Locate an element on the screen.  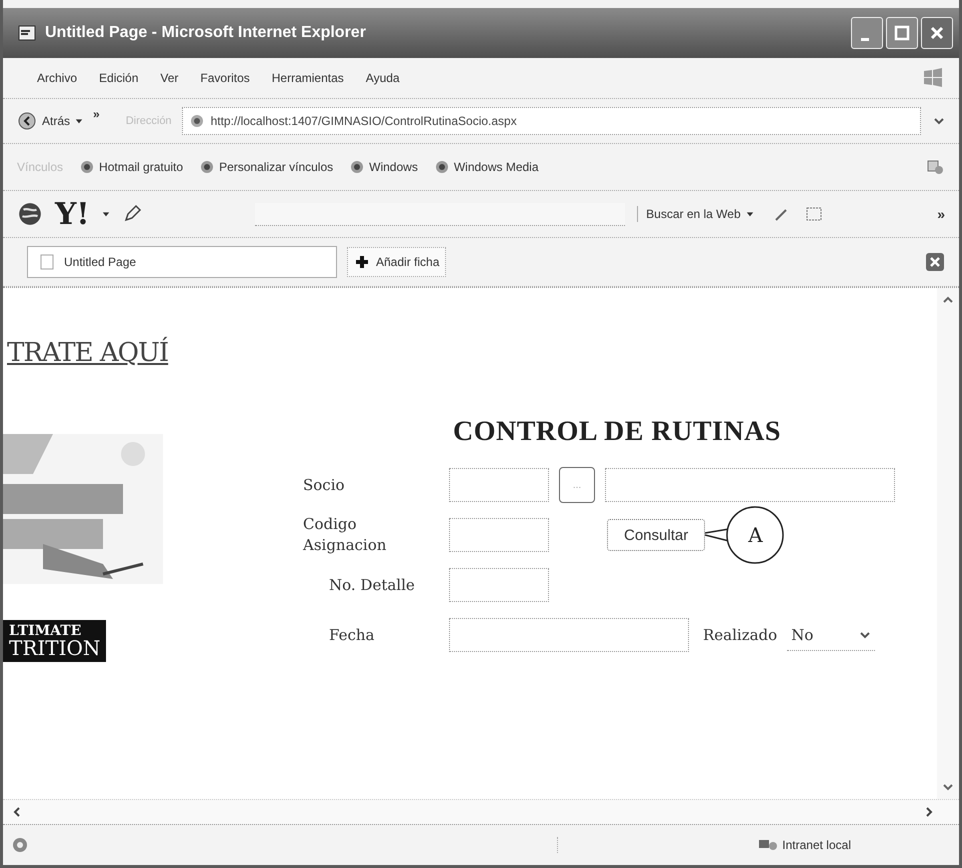
register-link: TRATE AQUÍ is located at coordinates (87, 353).